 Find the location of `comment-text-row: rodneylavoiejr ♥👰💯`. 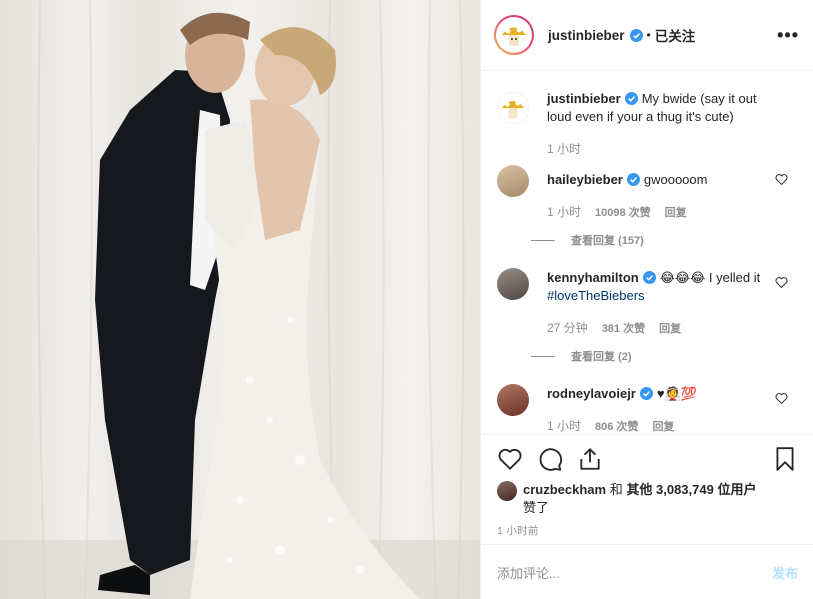

comment-text-row: rodneylavoiejr ♥👰💯 is located at coordinates (660, 393).